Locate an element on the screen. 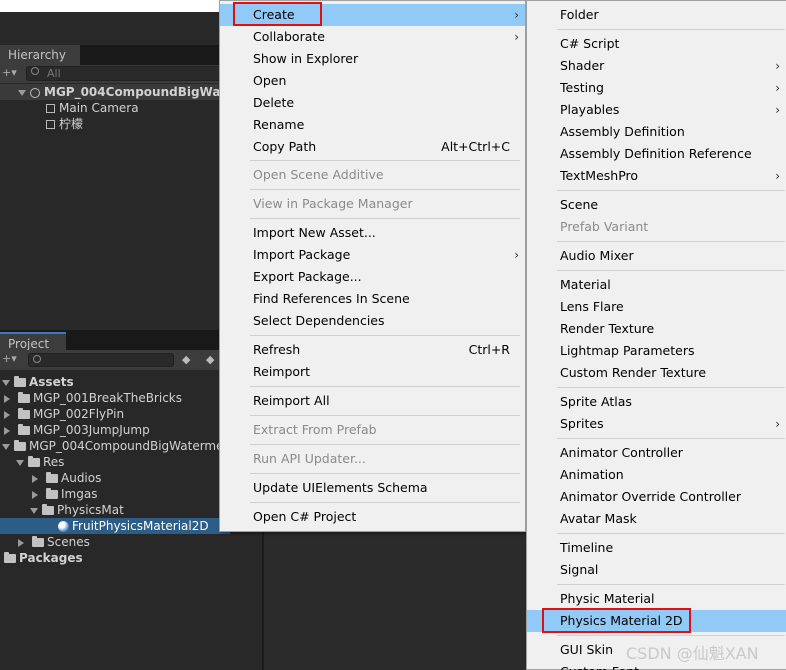 The width and height of the screenshot is (786, 670). hierarchy-item: Main Camera is located at coordinates (92, 108).